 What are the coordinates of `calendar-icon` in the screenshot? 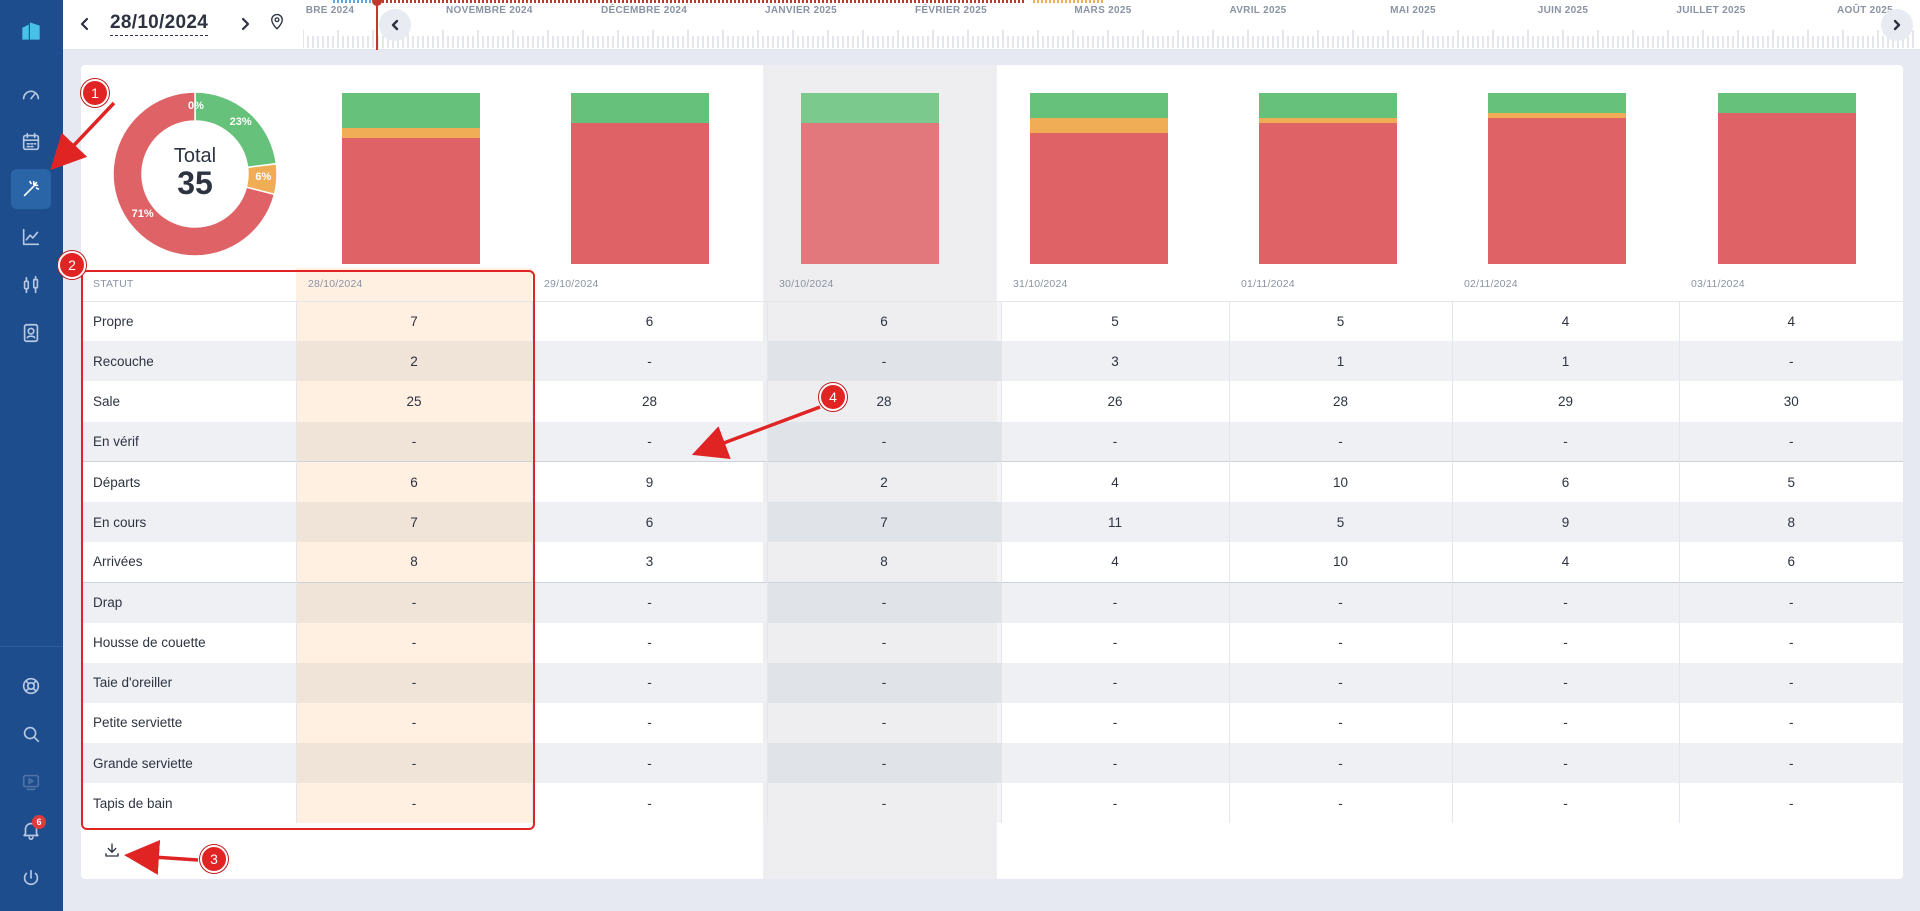 It's located at (31, 142).